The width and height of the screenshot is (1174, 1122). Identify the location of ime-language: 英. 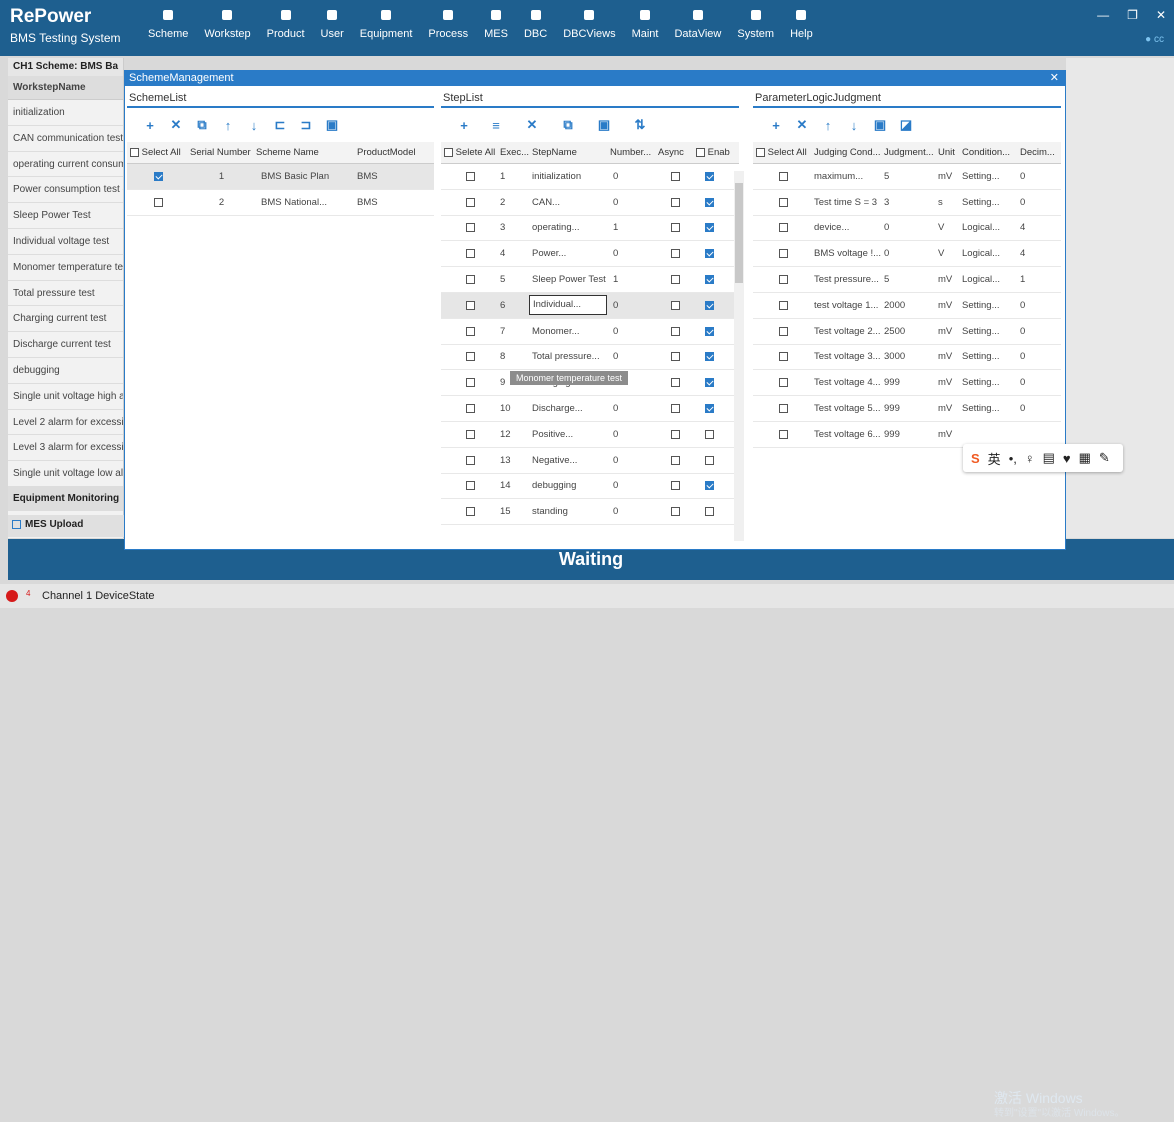
(994, 458).